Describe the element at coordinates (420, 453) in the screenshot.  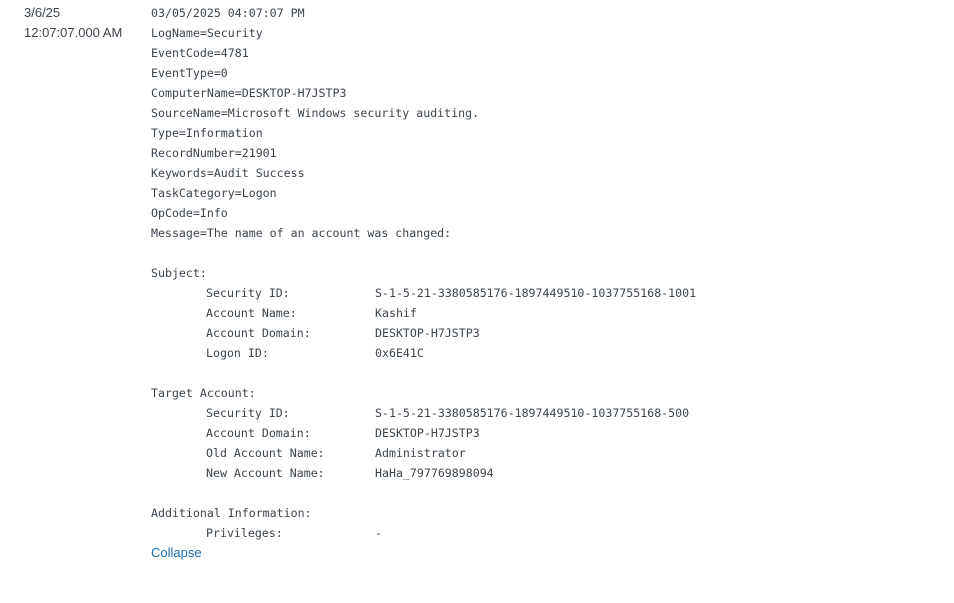
I see `field-value: Administrator` at that location.